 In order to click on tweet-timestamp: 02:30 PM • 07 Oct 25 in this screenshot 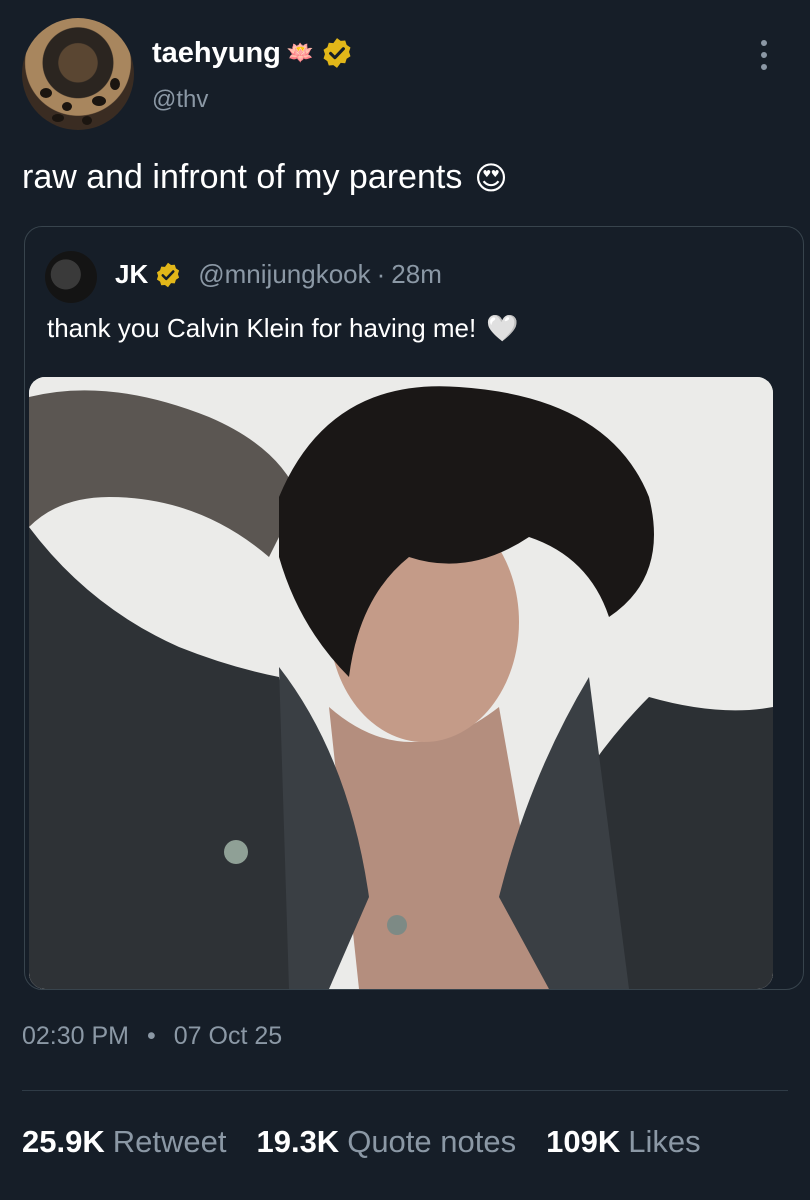, I will do `click(152, 1036)`.